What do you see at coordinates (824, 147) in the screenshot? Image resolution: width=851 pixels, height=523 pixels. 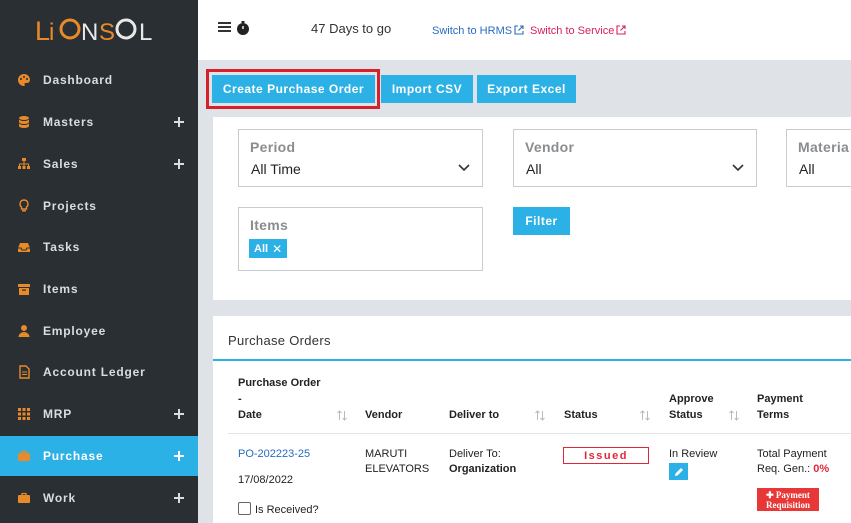 I see `material-label: Materia` at bounding box center [824, 147].